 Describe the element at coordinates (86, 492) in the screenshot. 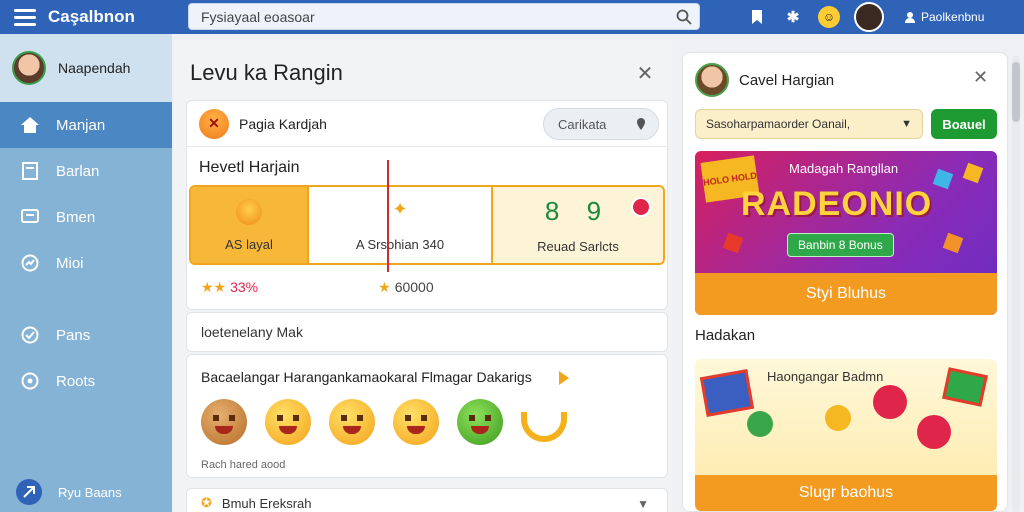

I see `sidebar-bottom-item: Ryu Baans` at that location.